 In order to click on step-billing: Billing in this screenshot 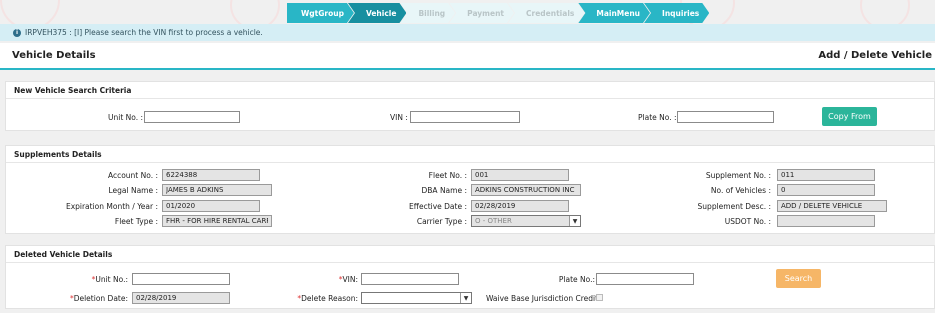, I will do `click(427, 13)`.